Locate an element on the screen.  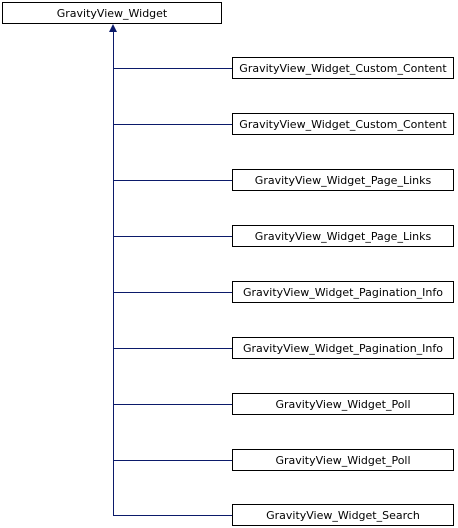
parent-class-label: GravityView_Widget is located at coordinates (112, 13).